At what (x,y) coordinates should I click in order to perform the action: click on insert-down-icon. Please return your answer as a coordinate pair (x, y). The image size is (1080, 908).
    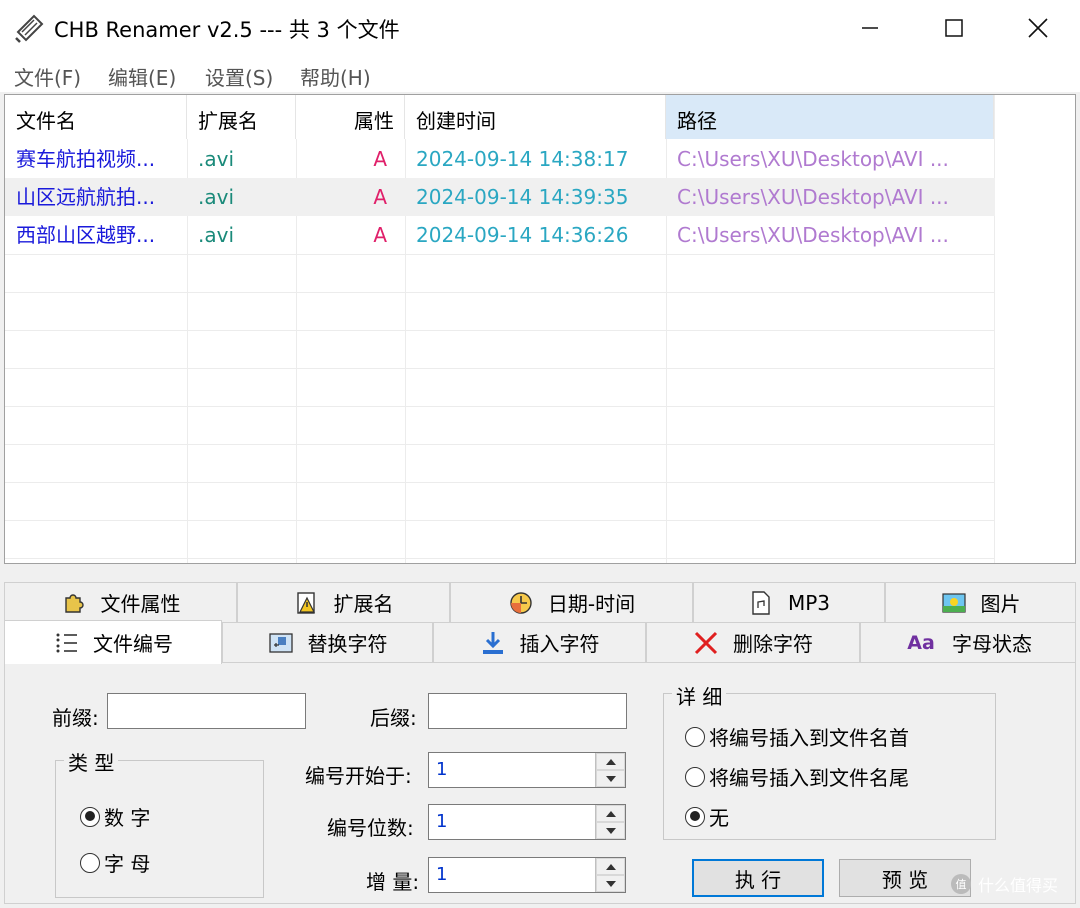
    Looking at the image, I should click on (493, 643).